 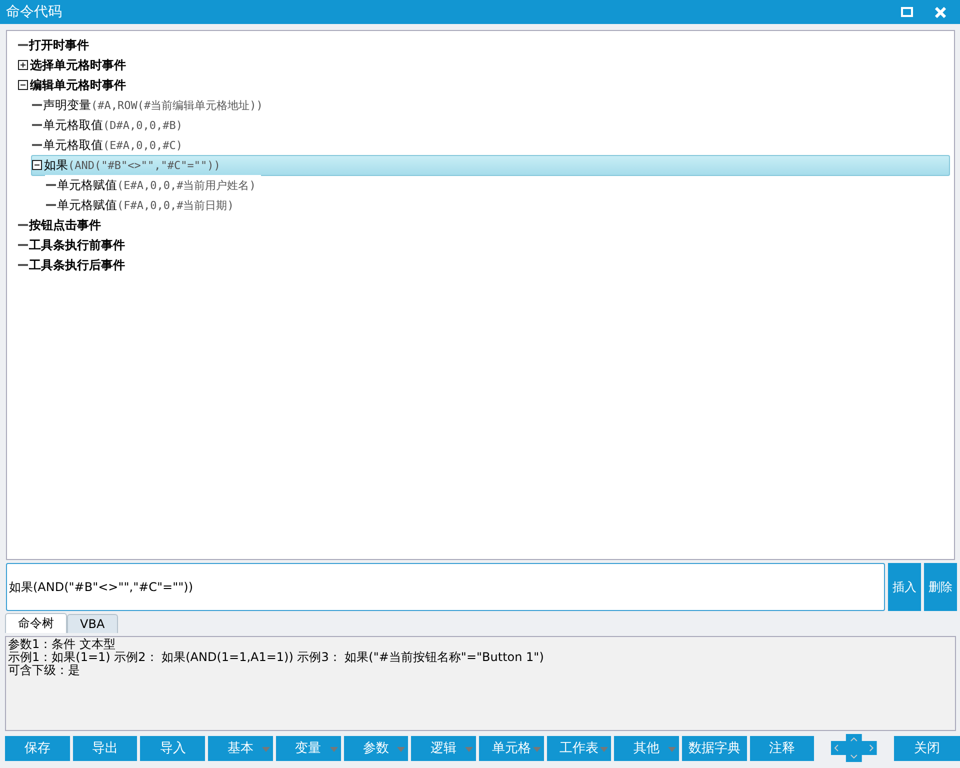 I want to click on help-text: 可含下级：是, so click(x=44, y=670).